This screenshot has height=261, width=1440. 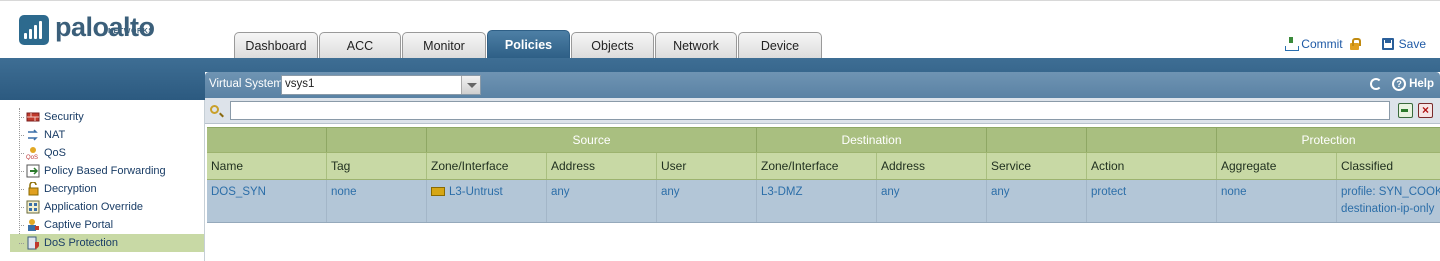 What do you see at coordinates (438, 191) in the screenshot?
I see `zone-icon` at bounding box center [438, 191].